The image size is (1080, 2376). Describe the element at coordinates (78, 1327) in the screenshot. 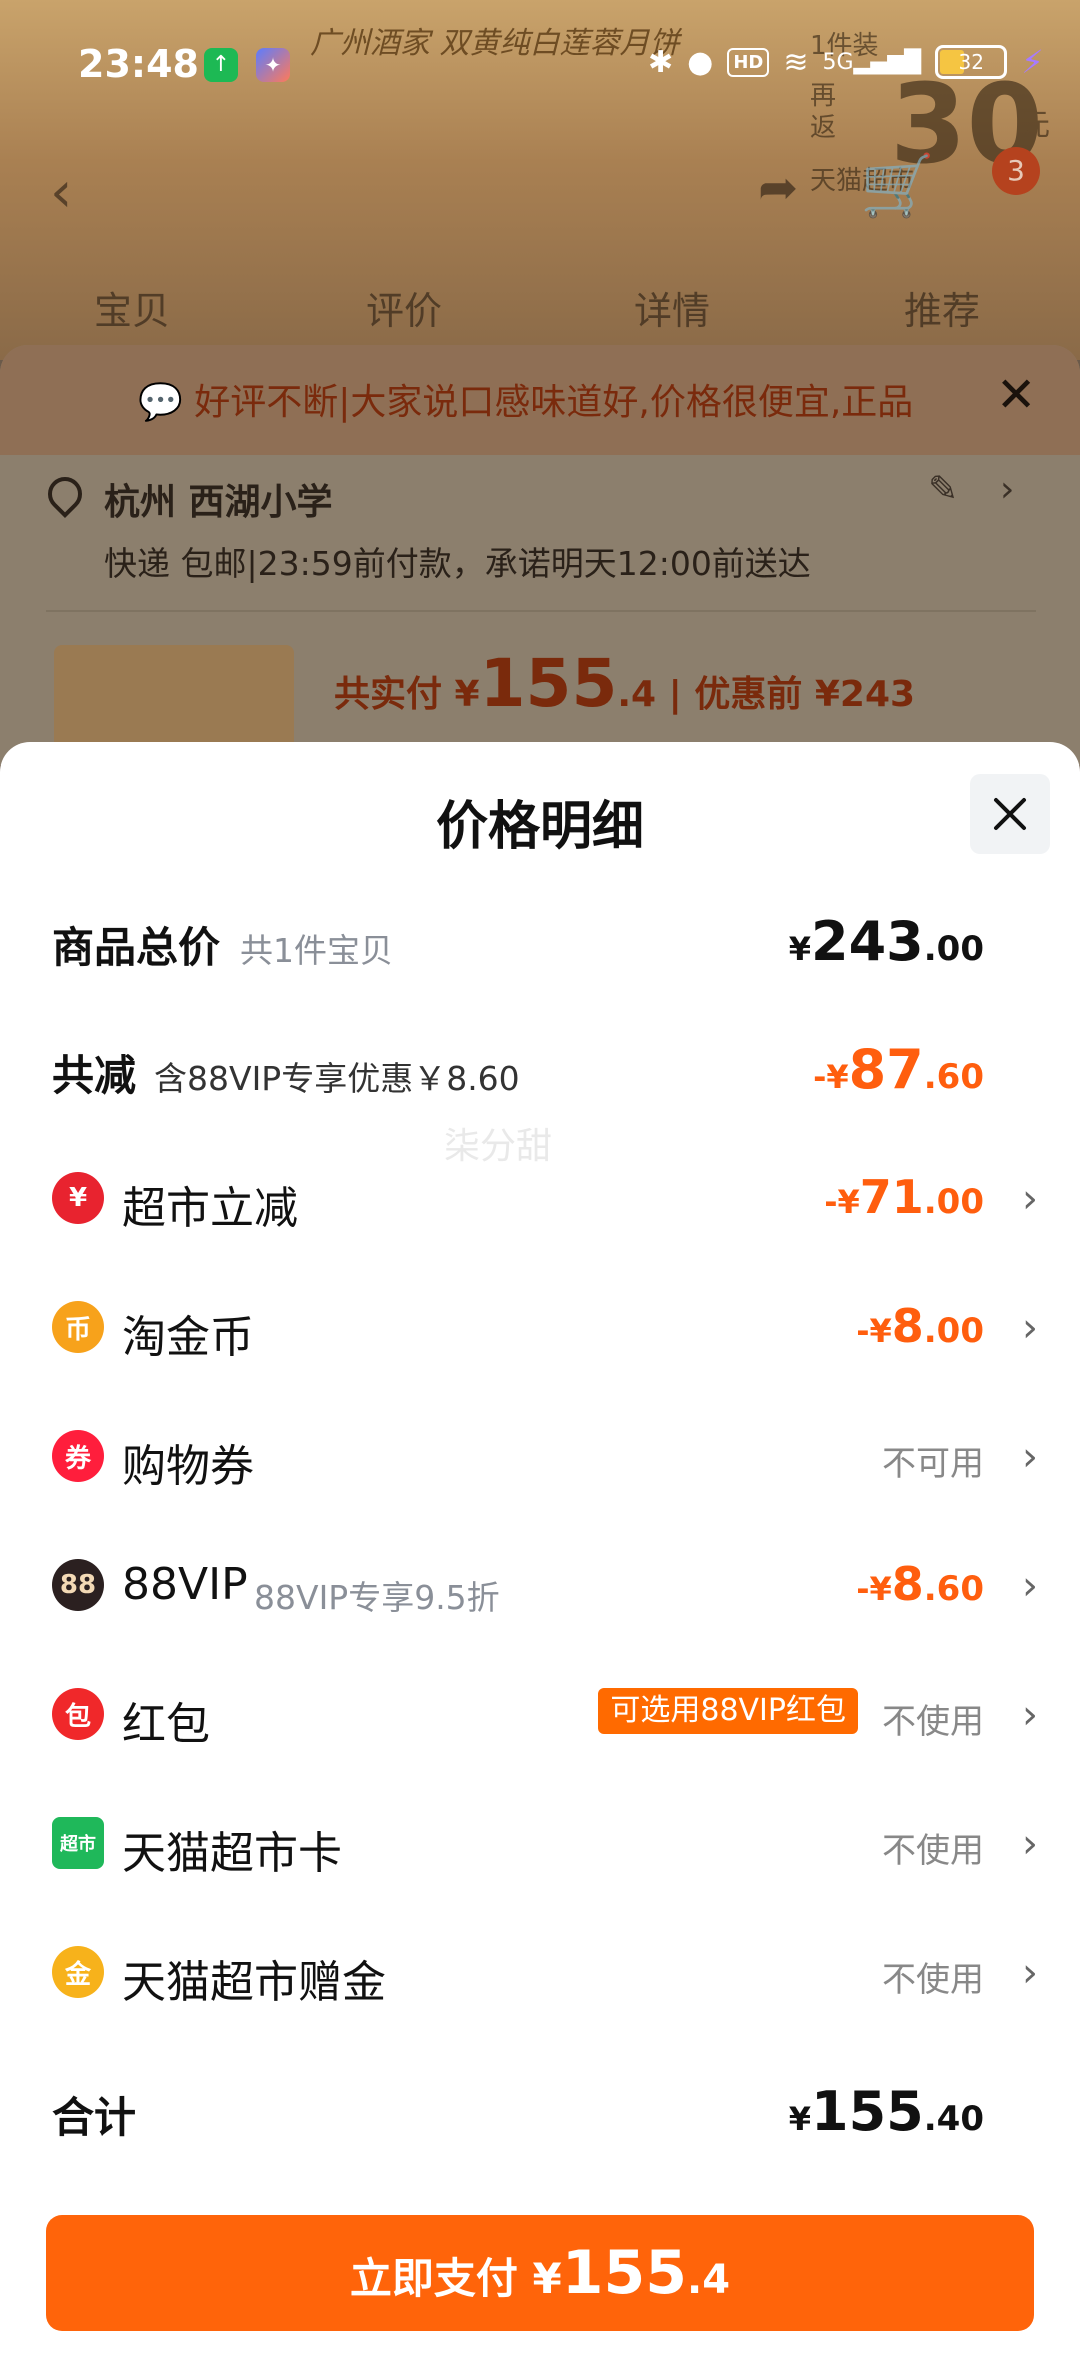

I see `coin-icon: 币` at that location.